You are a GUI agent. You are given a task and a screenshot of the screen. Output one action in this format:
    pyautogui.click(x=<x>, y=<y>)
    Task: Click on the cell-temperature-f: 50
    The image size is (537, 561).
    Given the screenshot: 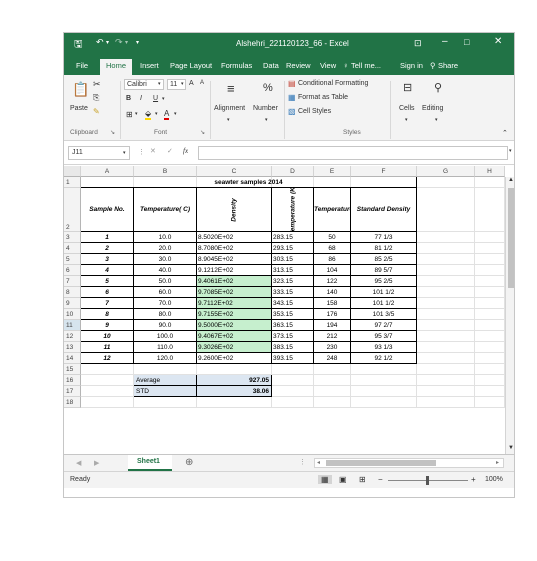 What is the action you would take?
    pyautogui.click(x=332, y=237)
    